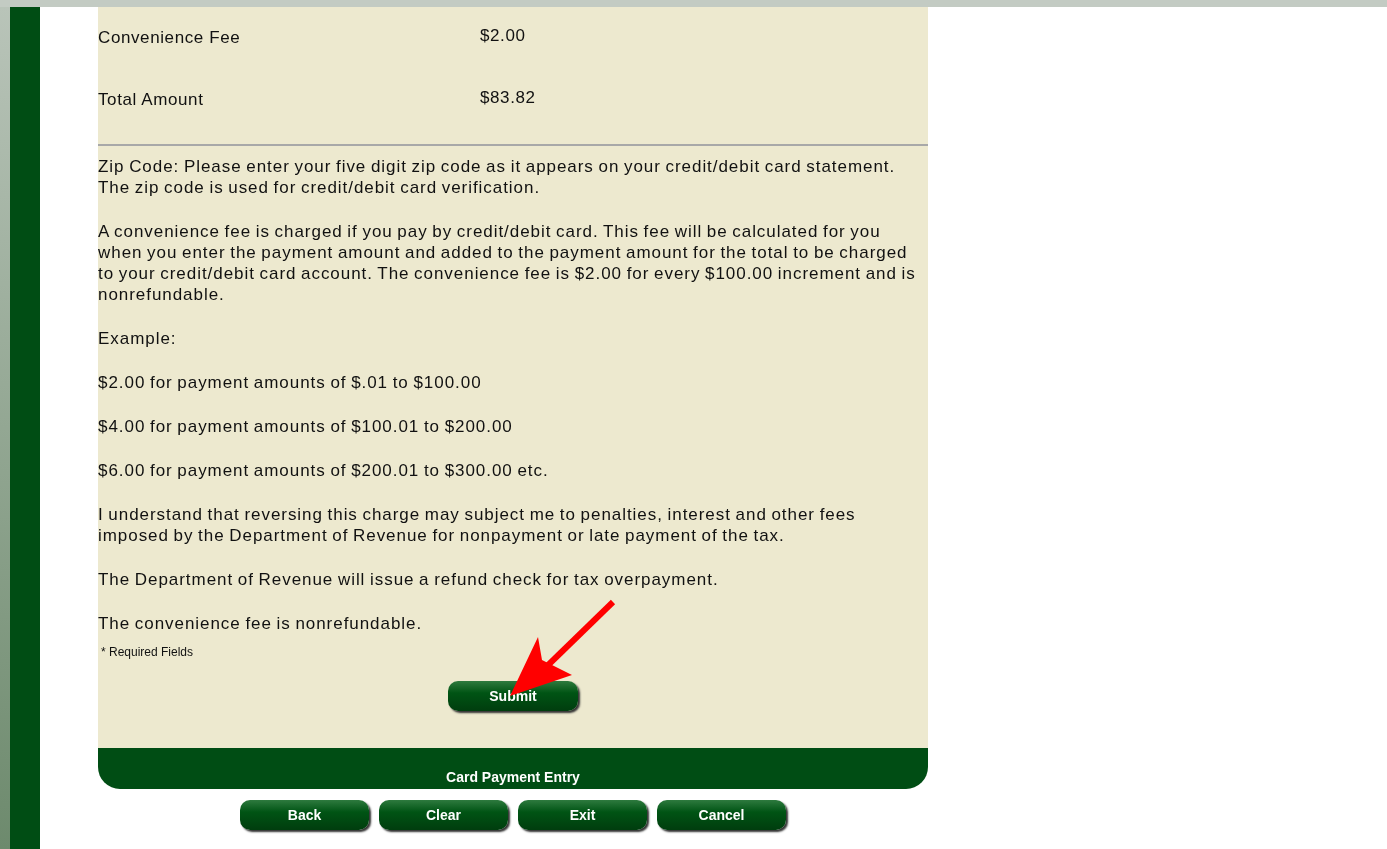 Image resolution: width=1387 pixels, height=849 pixels. What do you see at coordinates (497, 177) in the screenshot?
I see `paragraph: Zip Code: Please enter your five digit zip code as it appears on your credit/debit card statement. The zip code is used for credit/debit card verification.` at bounding box center [497, 177].